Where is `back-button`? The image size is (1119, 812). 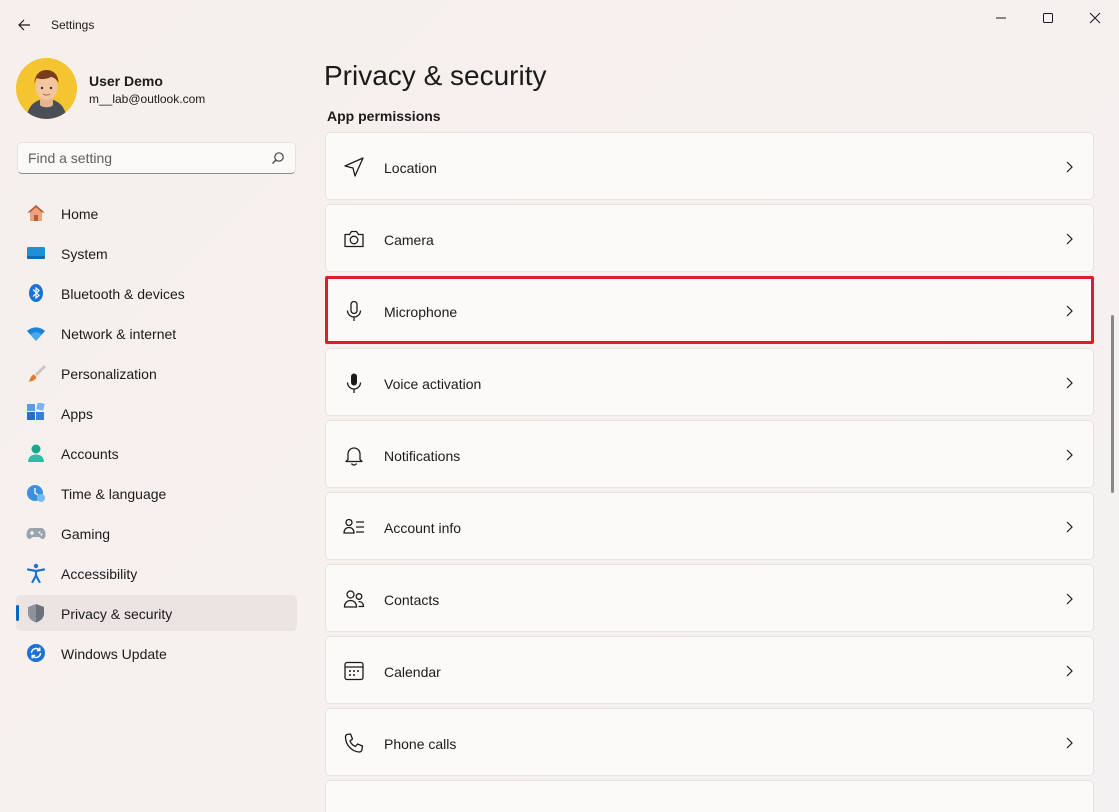
back-button is located at coordinates (24, 25).